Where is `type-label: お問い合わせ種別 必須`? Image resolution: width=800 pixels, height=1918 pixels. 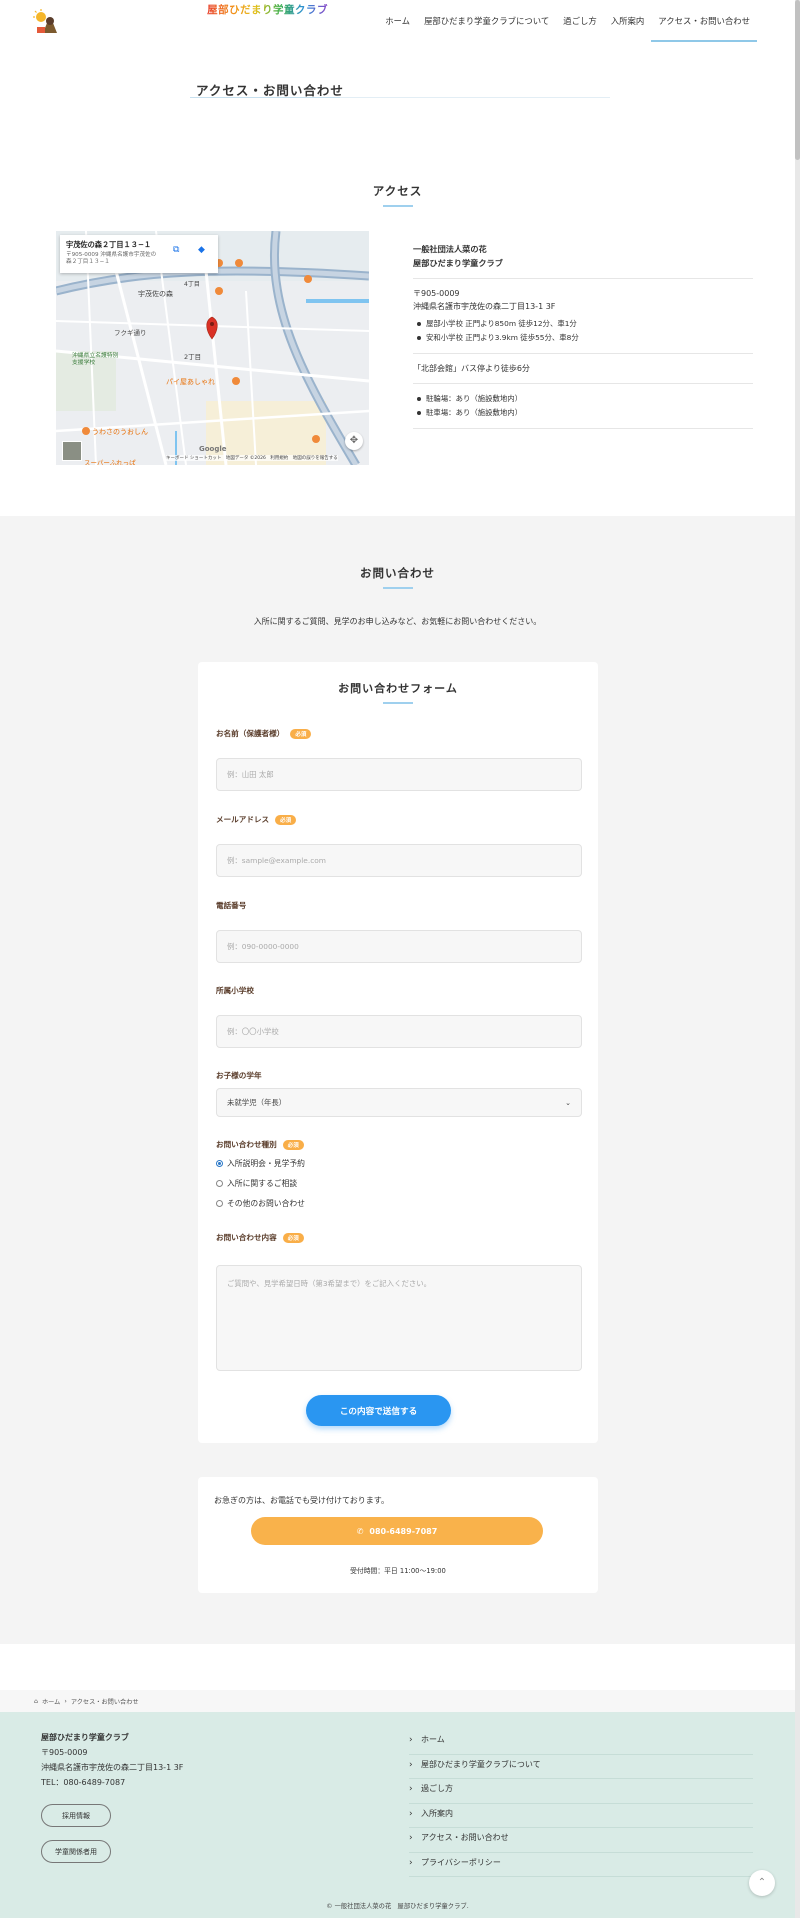 type-label: お問い合わせ種別 必須 is located at coordinates (260, 1144).